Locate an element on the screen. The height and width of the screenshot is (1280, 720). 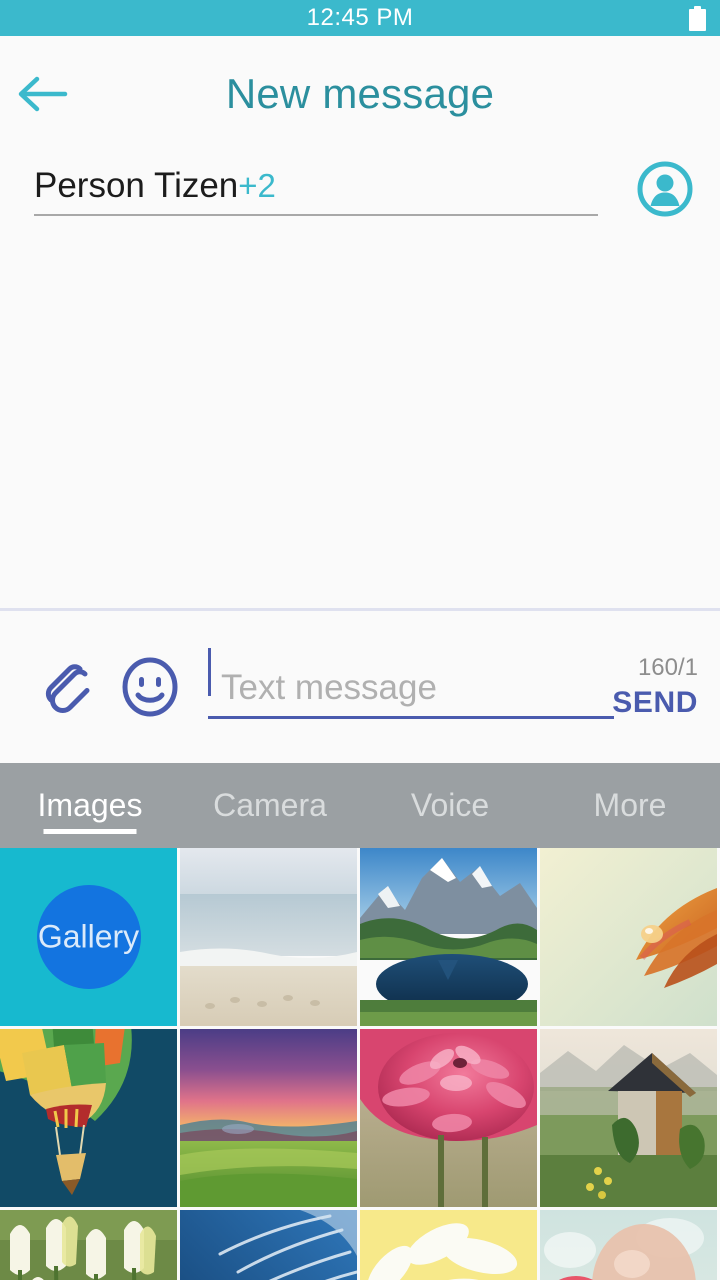
tab-more: More is located at coordinates (630, 805).